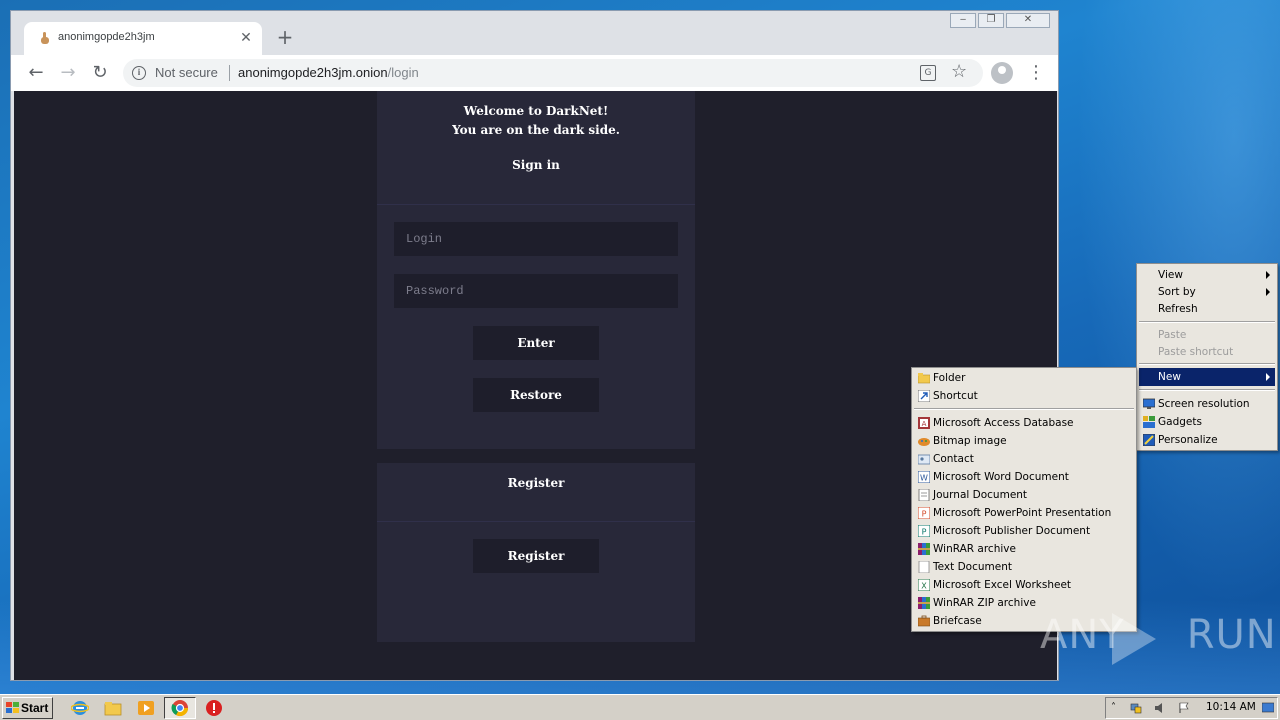 This screenshot has height=720, width=1280. I want to click on new-tab-button: +, so click(285, 37).